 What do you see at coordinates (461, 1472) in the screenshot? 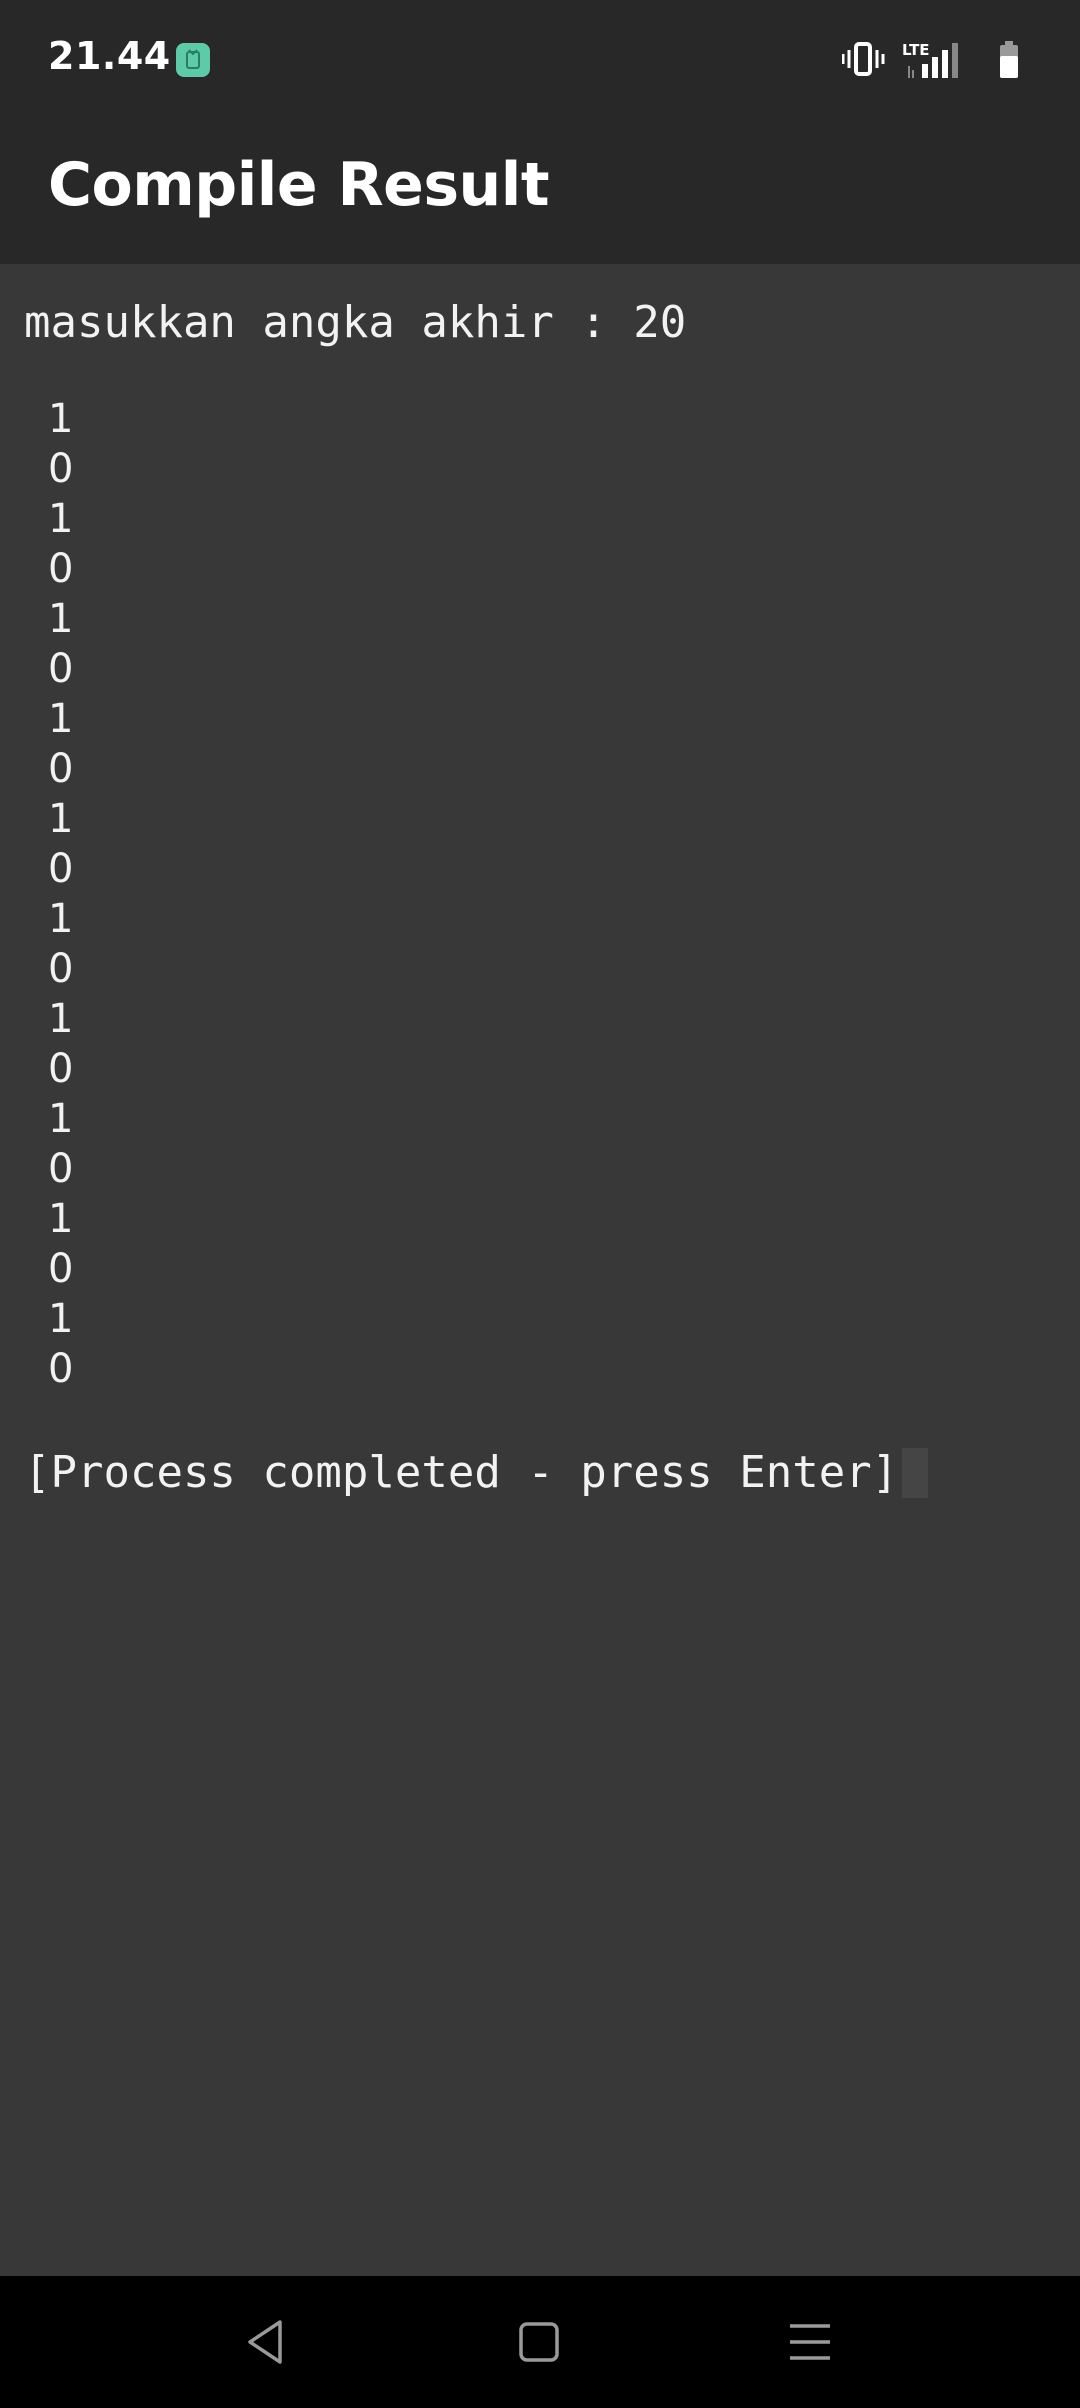
I see `completion-text: [Process completed - press Enter]` at bounding box center [461, 1472].